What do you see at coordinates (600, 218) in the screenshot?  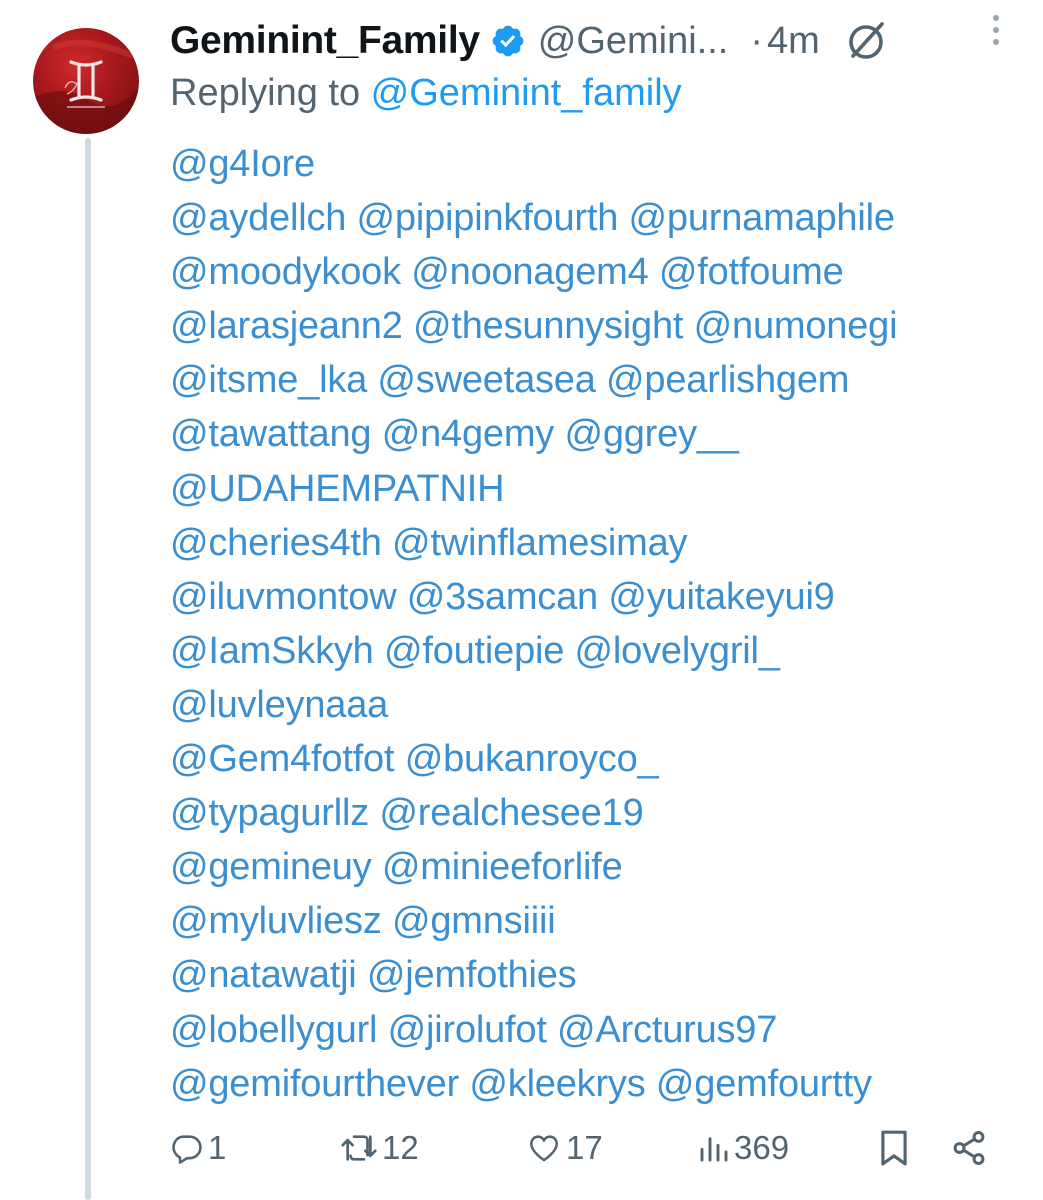 I see `mention-line: @aydellch @pipipinkfourth @purnamaphile` at bounding box center [600, 218].